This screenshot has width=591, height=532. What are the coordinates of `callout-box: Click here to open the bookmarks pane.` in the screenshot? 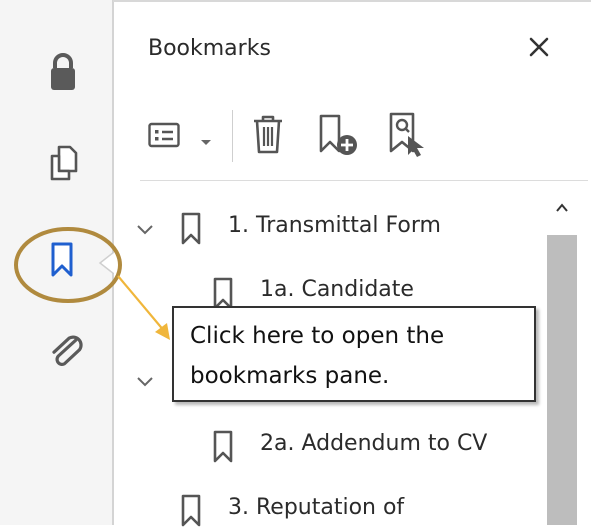 It's located at (354, 354).